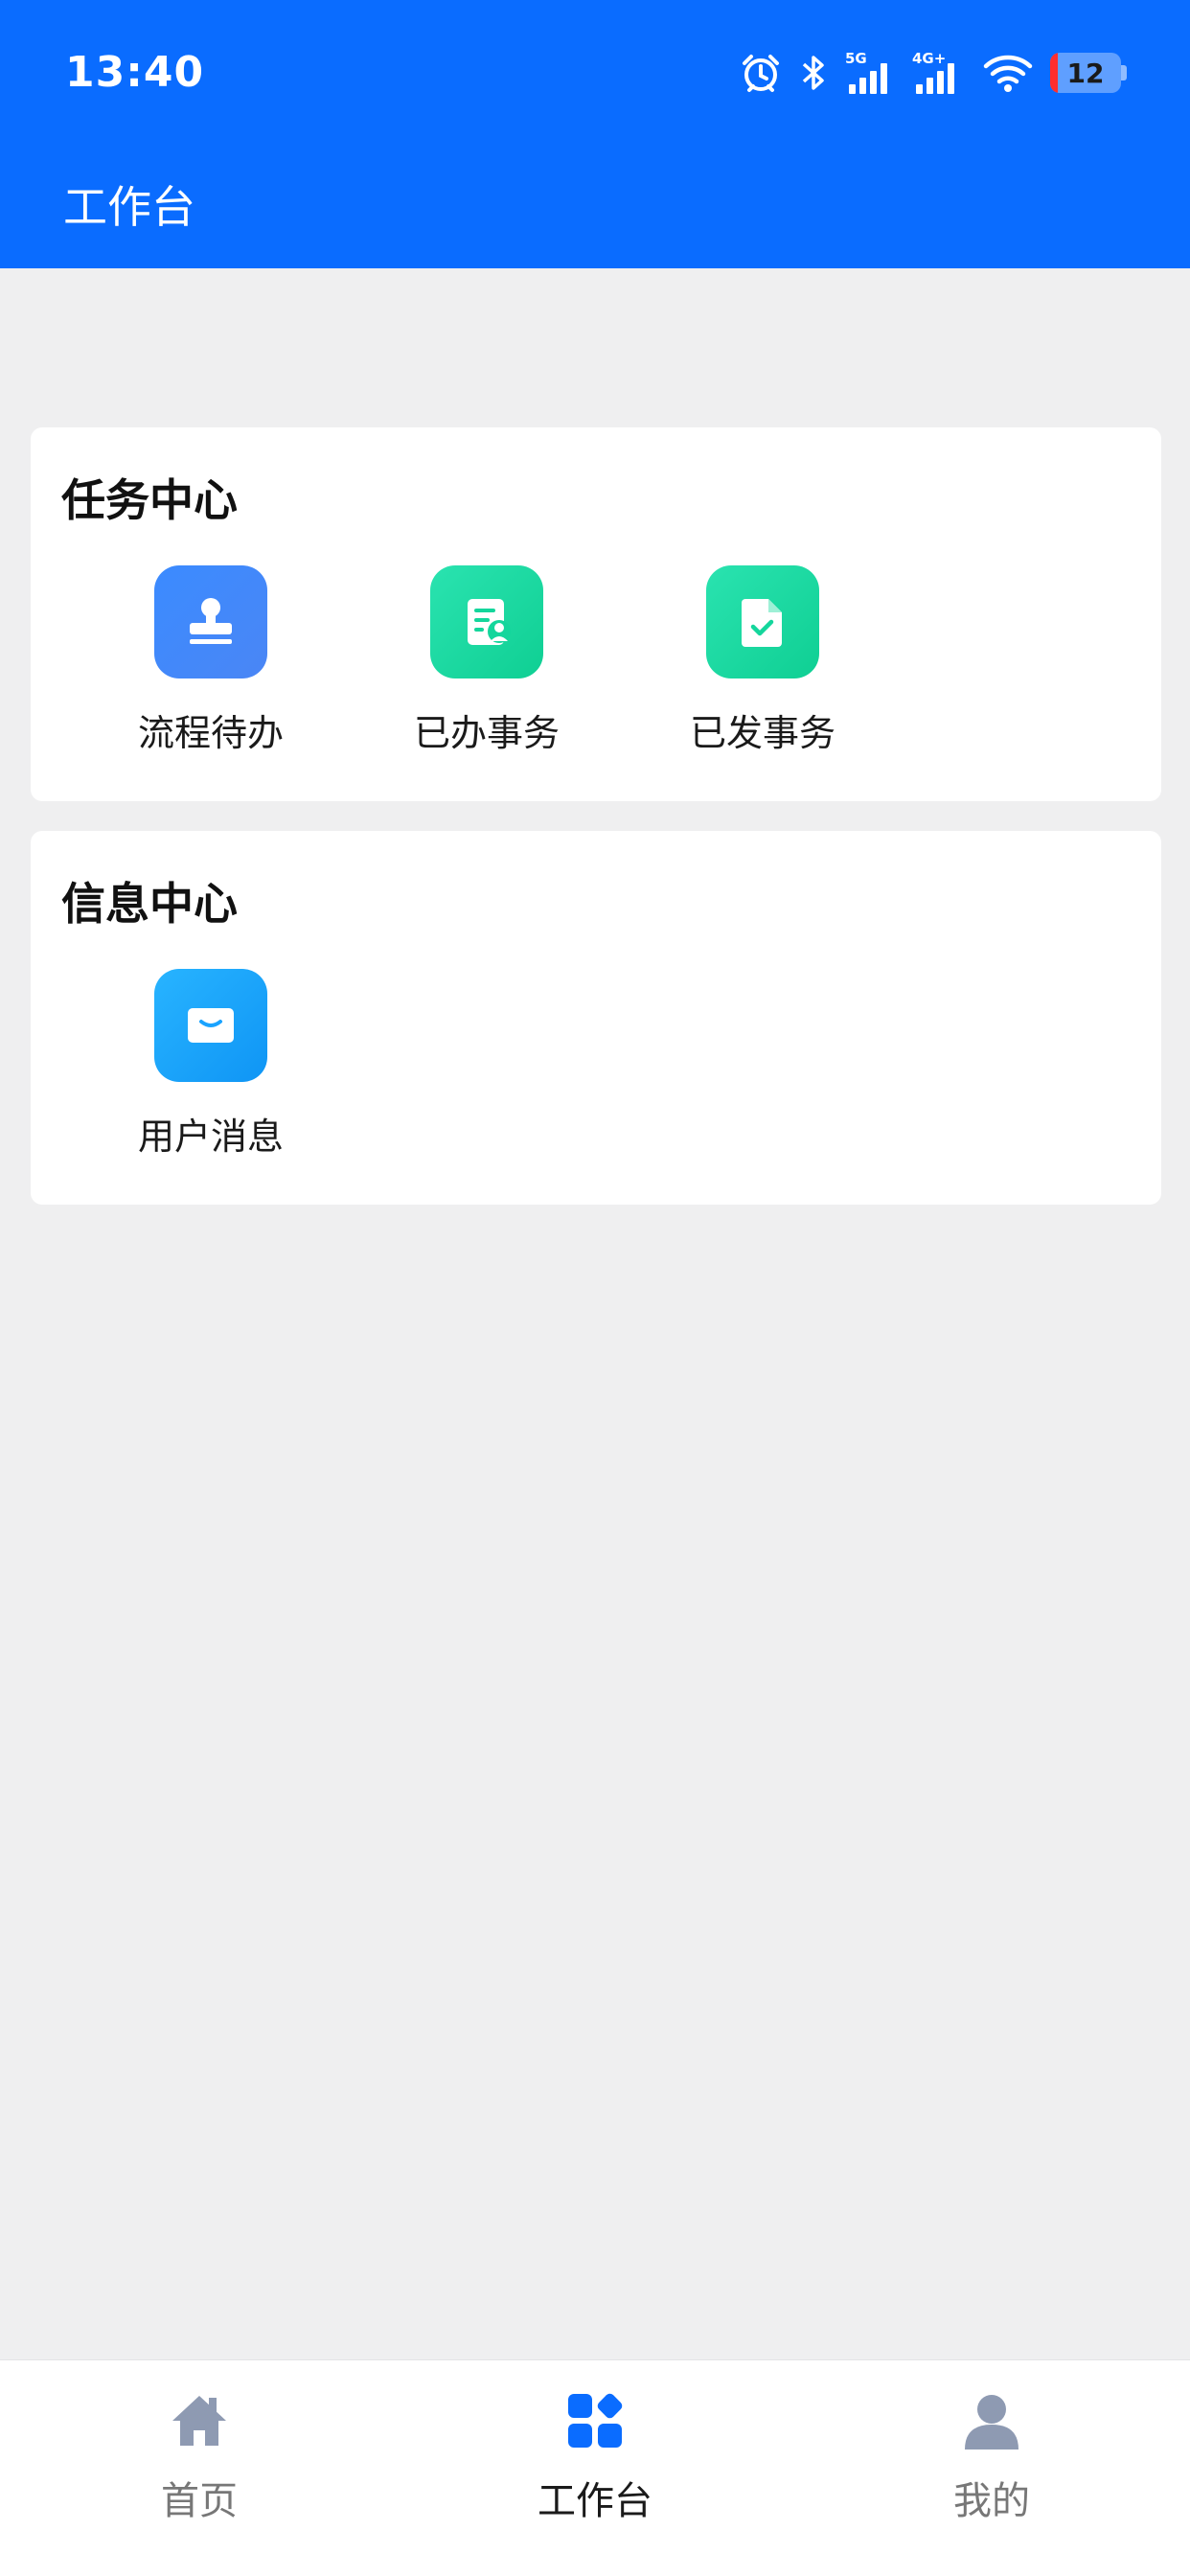 This screenshot has height=2576, width=1190. I want to click on battery-cap, so click(1124, 72).